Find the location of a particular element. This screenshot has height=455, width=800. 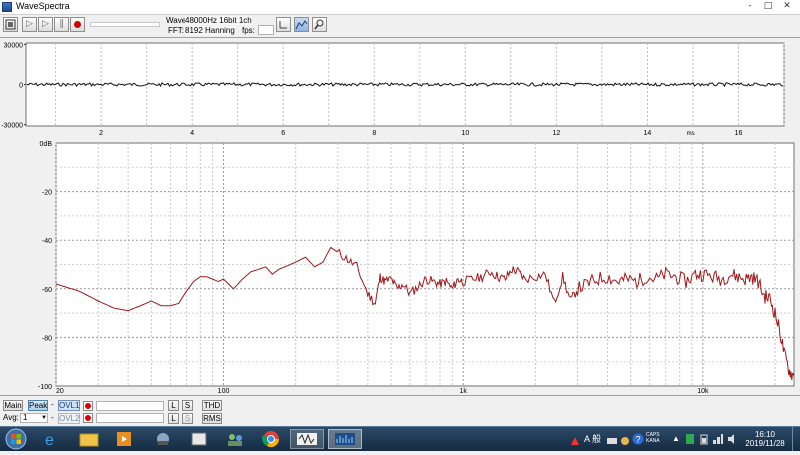

position-slider is located at coordinates (125, 24).